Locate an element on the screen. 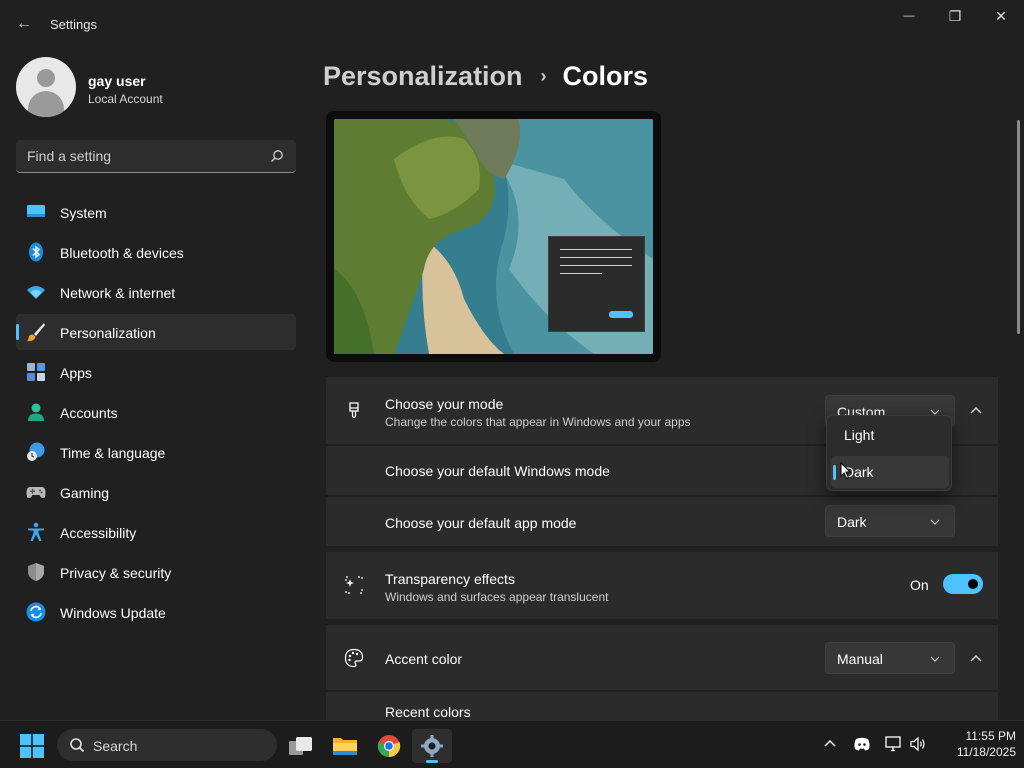 The height and width of the screenshot is (768, 1024). chrome-icon is located at coordinates (389, 746).